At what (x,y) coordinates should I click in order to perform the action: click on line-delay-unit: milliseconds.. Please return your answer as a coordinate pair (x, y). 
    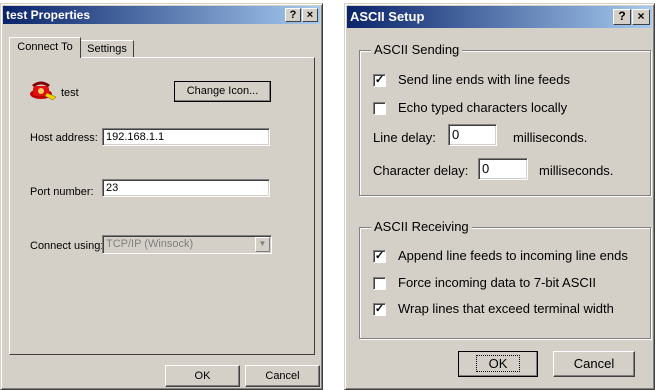
    Looking at the image, I should click on (550, 137).